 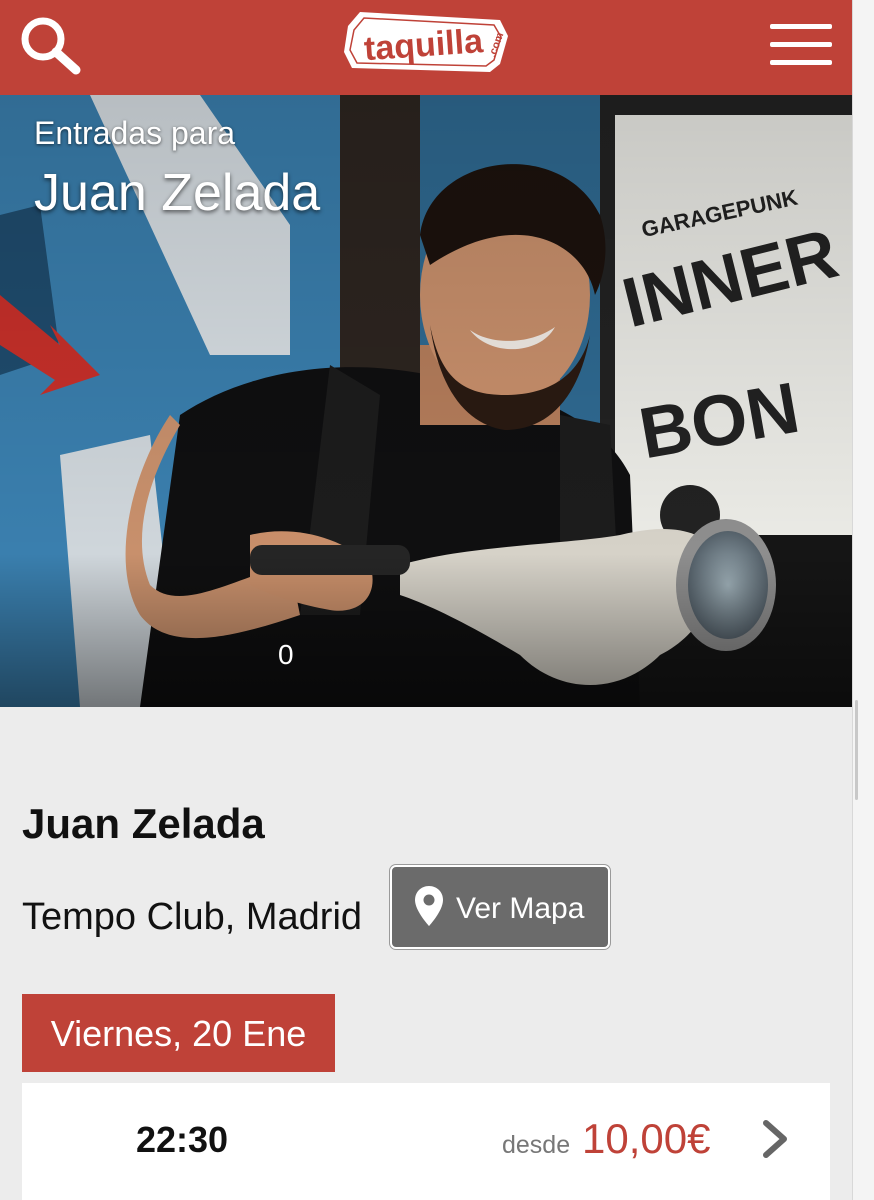 What do you see at coordinates (182, 1139) in the screenshot?
I see `session-time: 22:30` at bounding box center [182, 1139].